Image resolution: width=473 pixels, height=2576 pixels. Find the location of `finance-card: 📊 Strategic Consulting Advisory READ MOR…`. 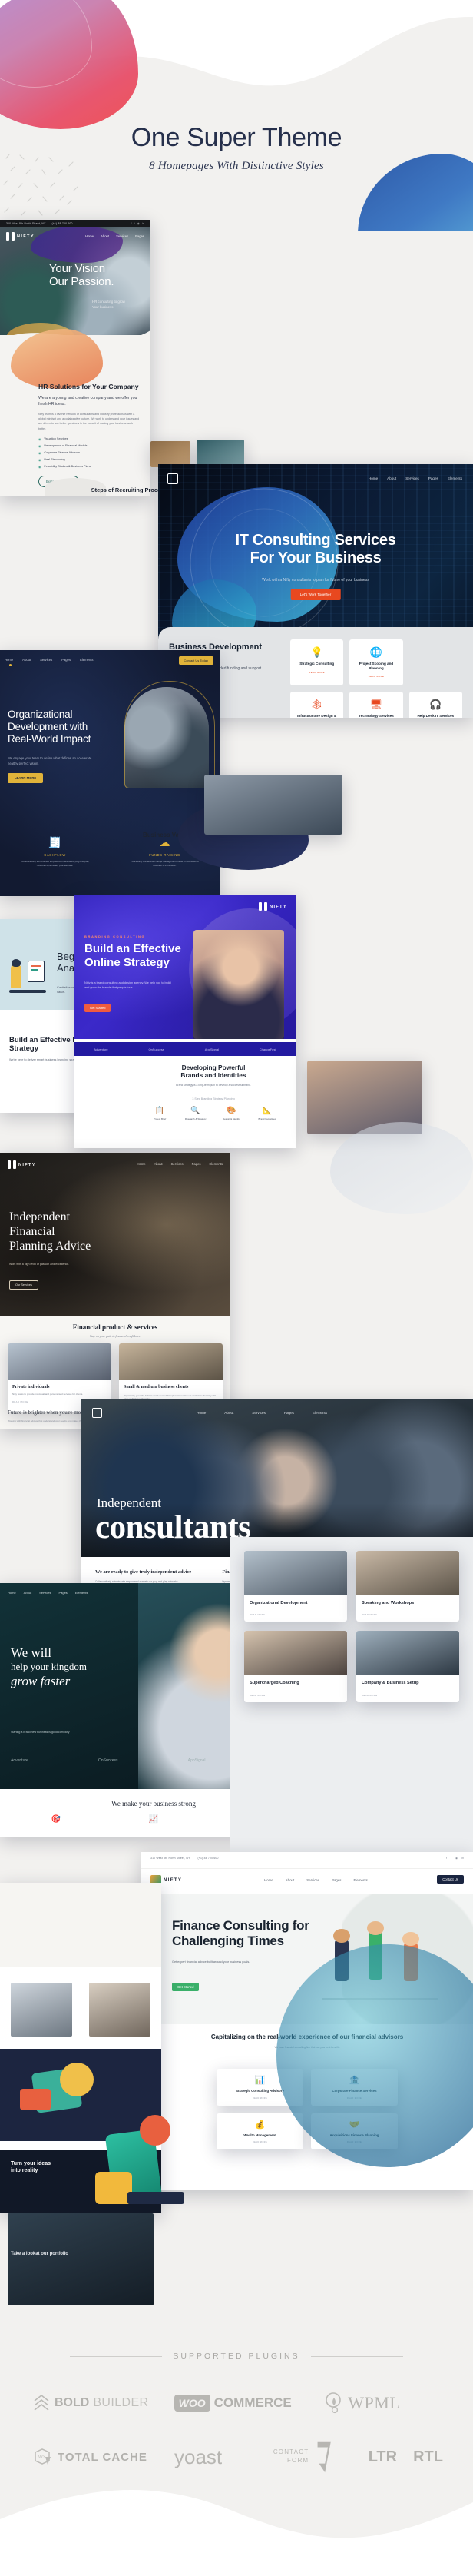

finance-card: 📊 Strategic Consulting Advisory READ MOR… is located at coordinates (260, 2087).